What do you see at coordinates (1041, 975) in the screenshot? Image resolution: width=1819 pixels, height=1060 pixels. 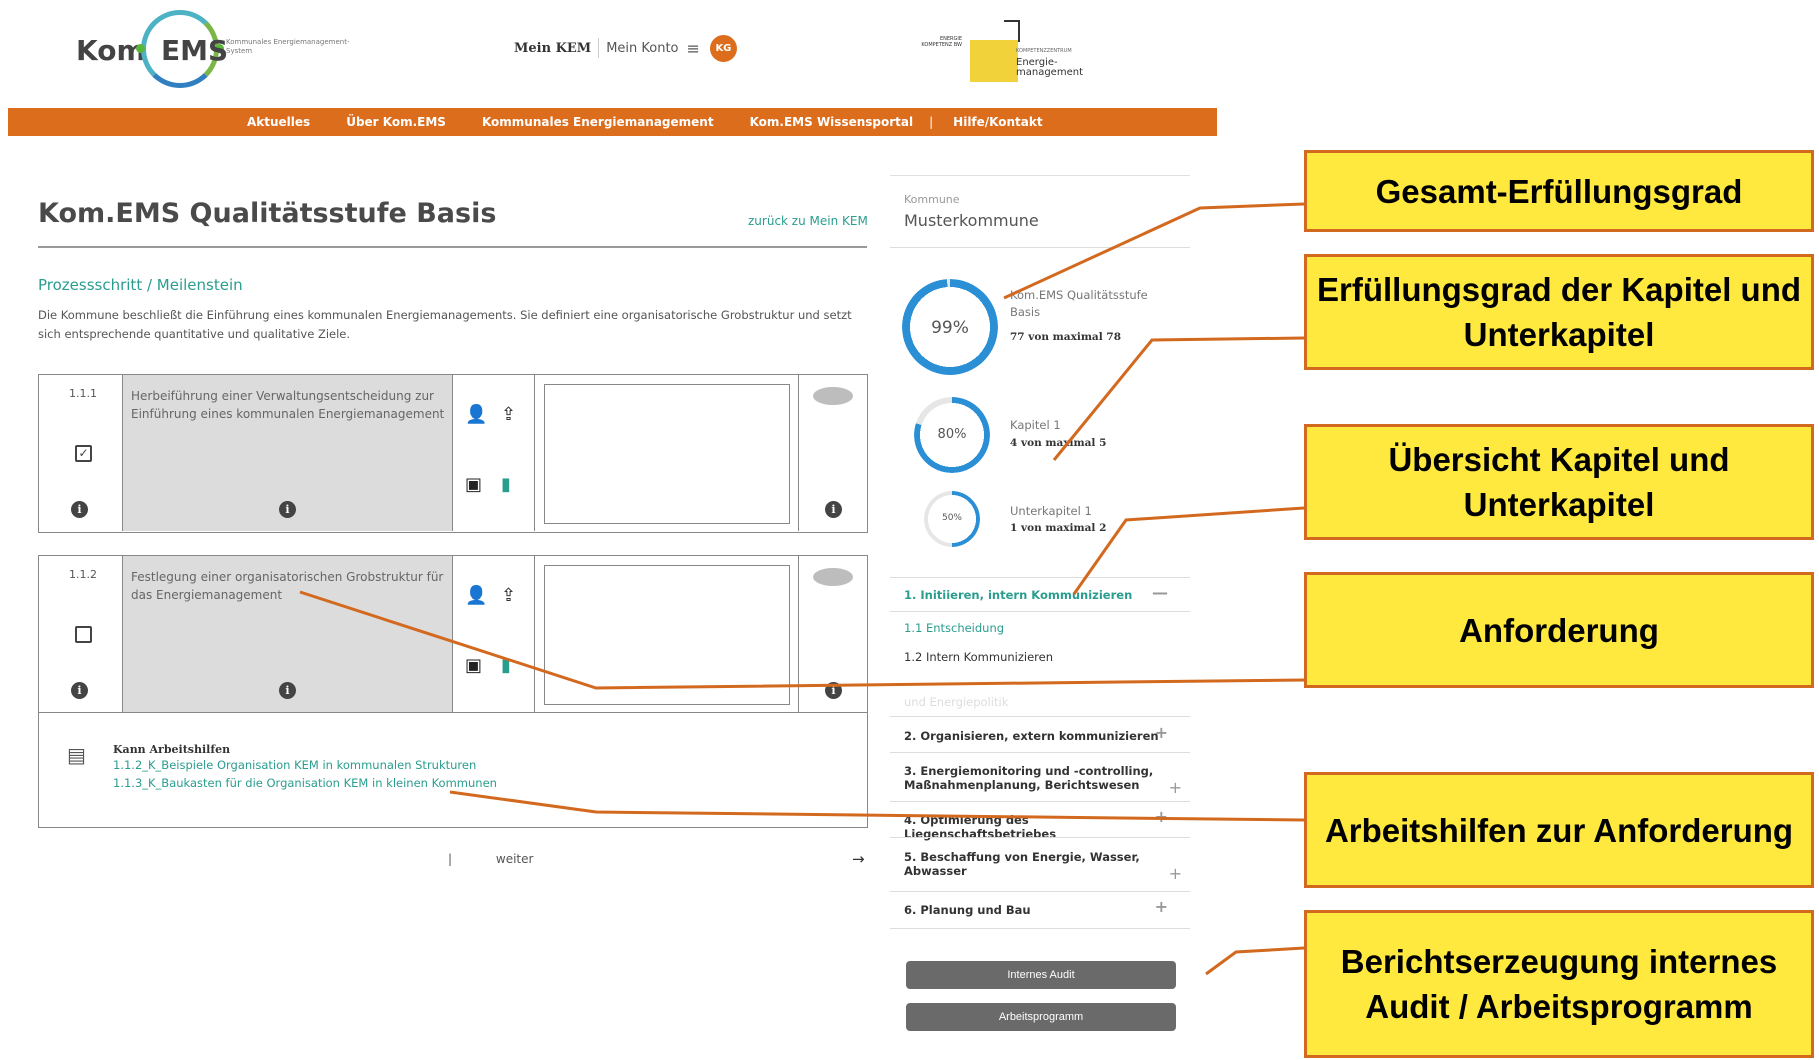 I see `internes-audit-button: Internes Audit` at bounding box center [1041, 975].